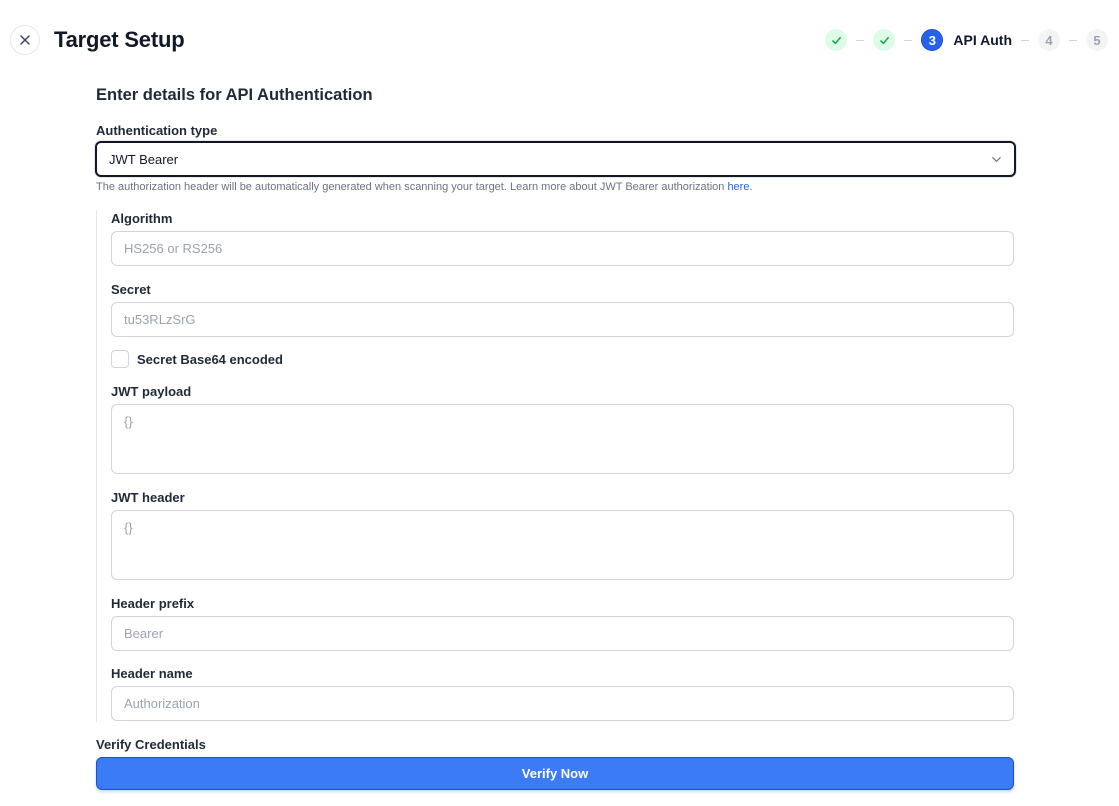 This screenshot has width=1119, height=806. What do you see at coordinates (153, 603) in the screenshot?
I see `header-prefix-label: Header prefix` at bounding box center [153, 603].